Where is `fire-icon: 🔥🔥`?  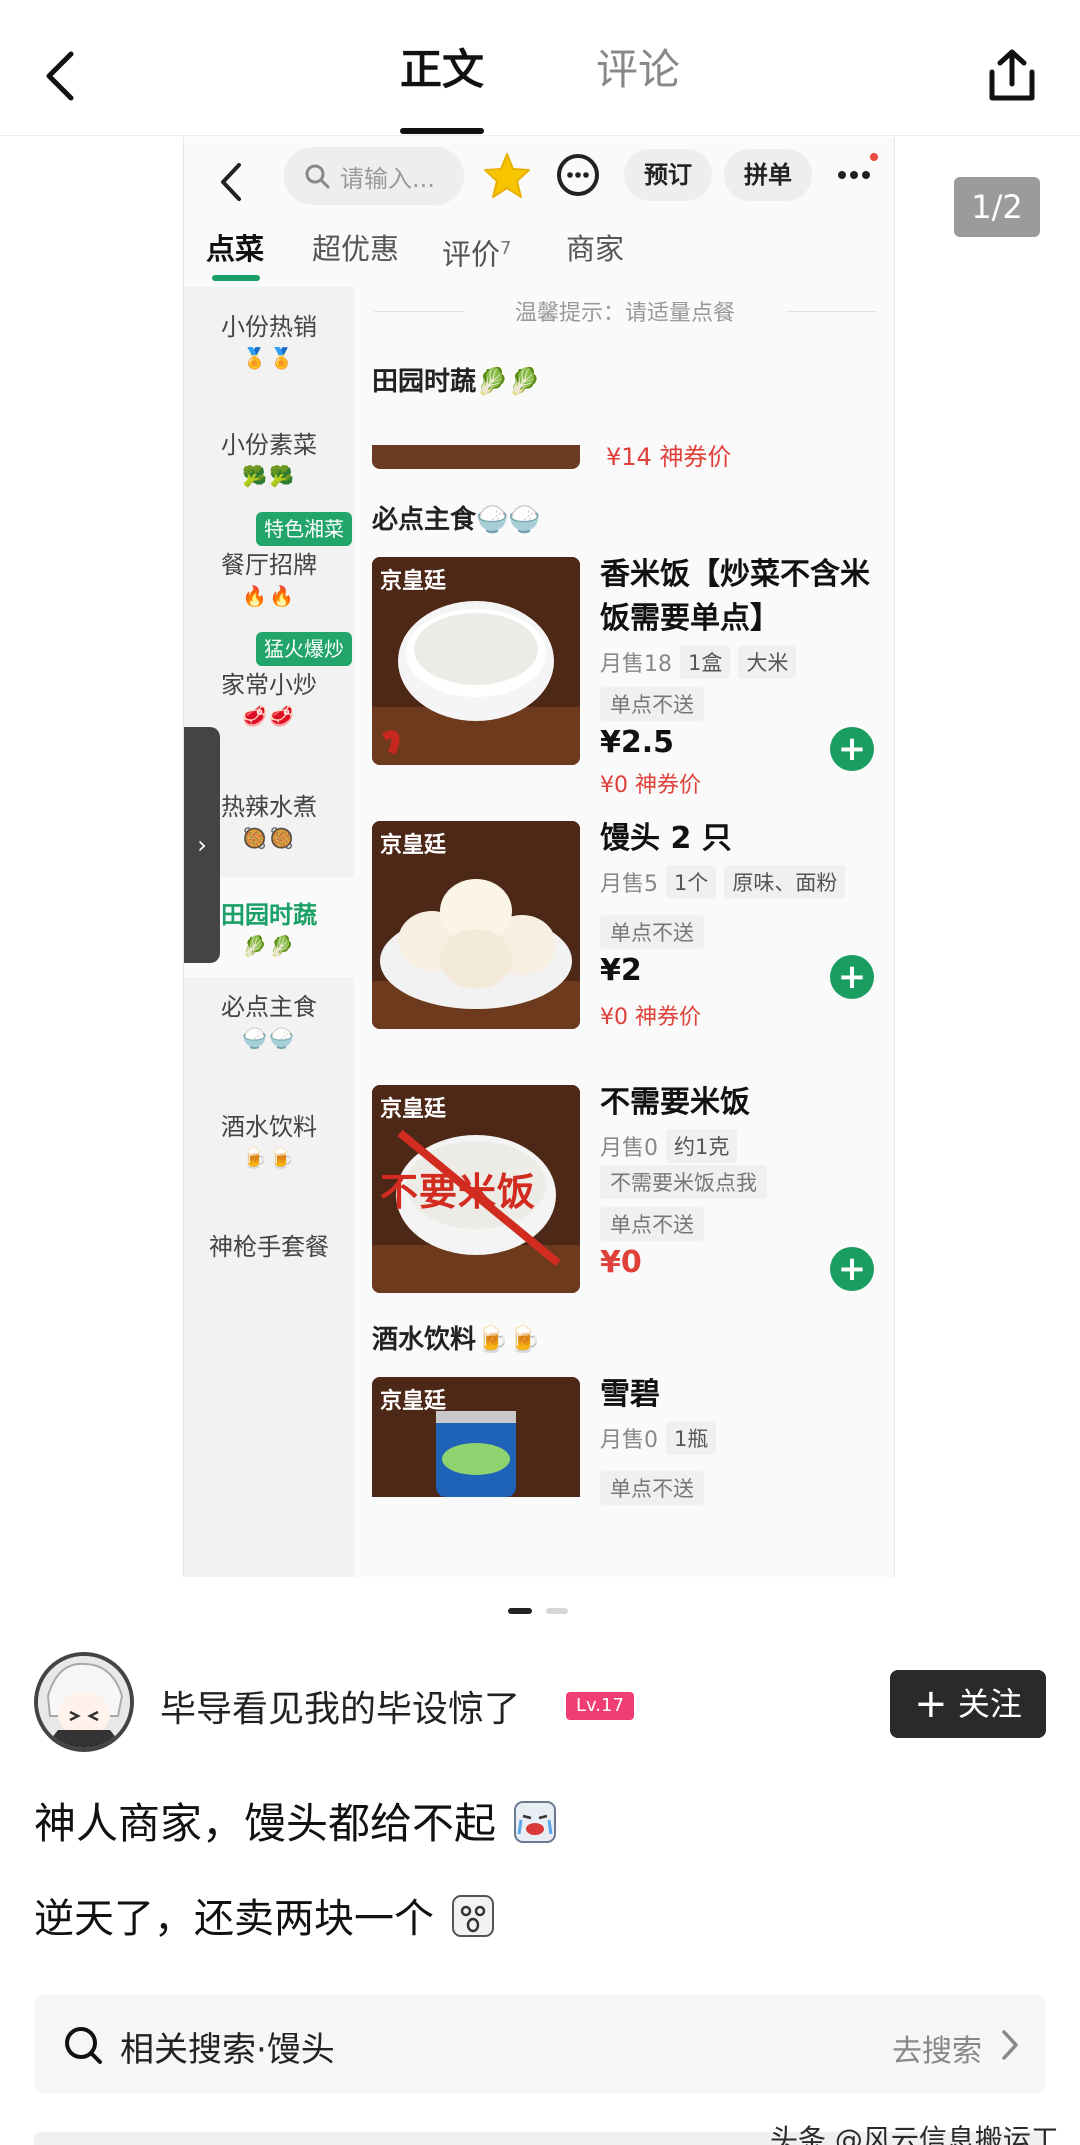 fire-icon: 🔥🔥 is located at coordinates (269, 596).